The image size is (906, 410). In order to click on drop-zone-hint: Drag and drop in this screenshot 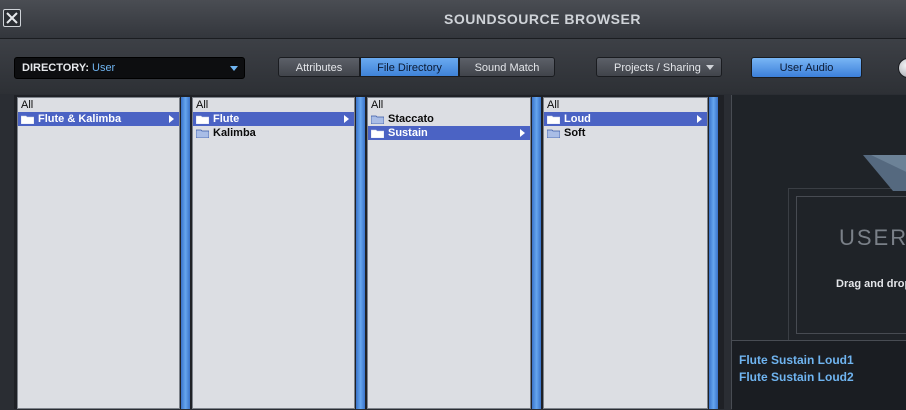, I will do `click(871, 284)`.